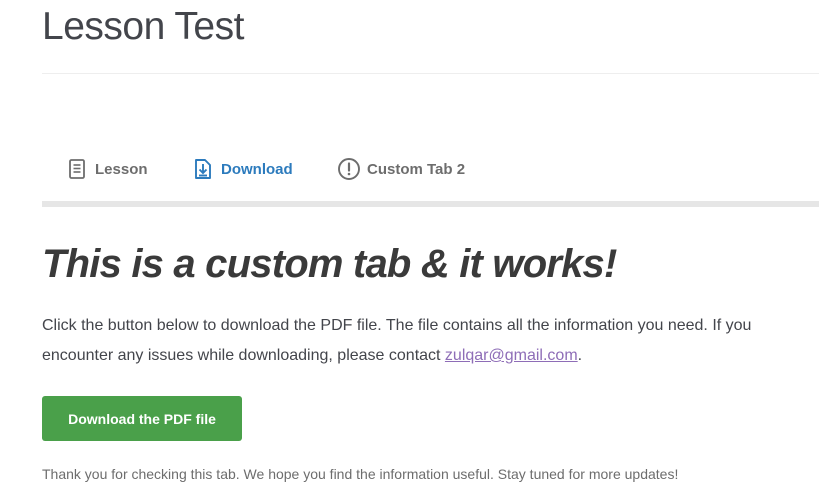 The height and width of the screenshot is (500, 819). What do you see at coordinates (203, 169) in the screenshot?
I see `download-icon` at bounding box center [203, 169].